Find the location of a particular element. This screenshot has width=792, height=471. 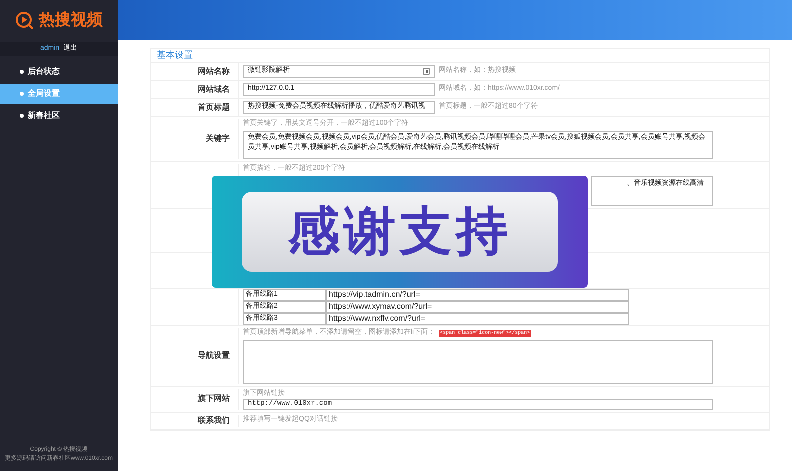

field-label: 导航设置 is located at coordinates (214, 356).